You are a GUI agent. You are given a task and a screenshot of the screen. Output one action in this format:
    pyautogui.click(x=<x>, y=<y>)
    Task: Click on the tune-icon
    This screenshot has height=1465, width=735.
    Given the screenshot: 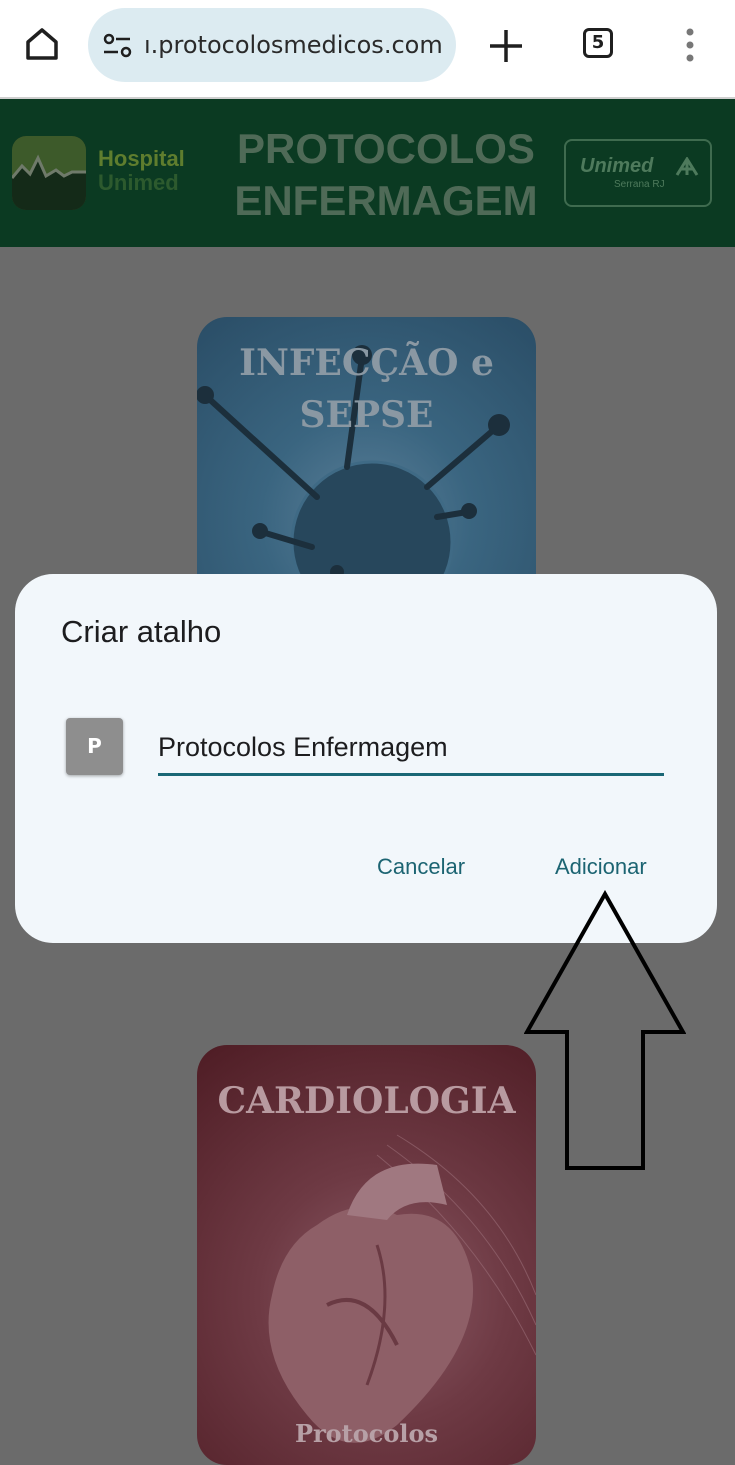 What is the action you would take?
    pyautogui.click(x=118, y=46)
    